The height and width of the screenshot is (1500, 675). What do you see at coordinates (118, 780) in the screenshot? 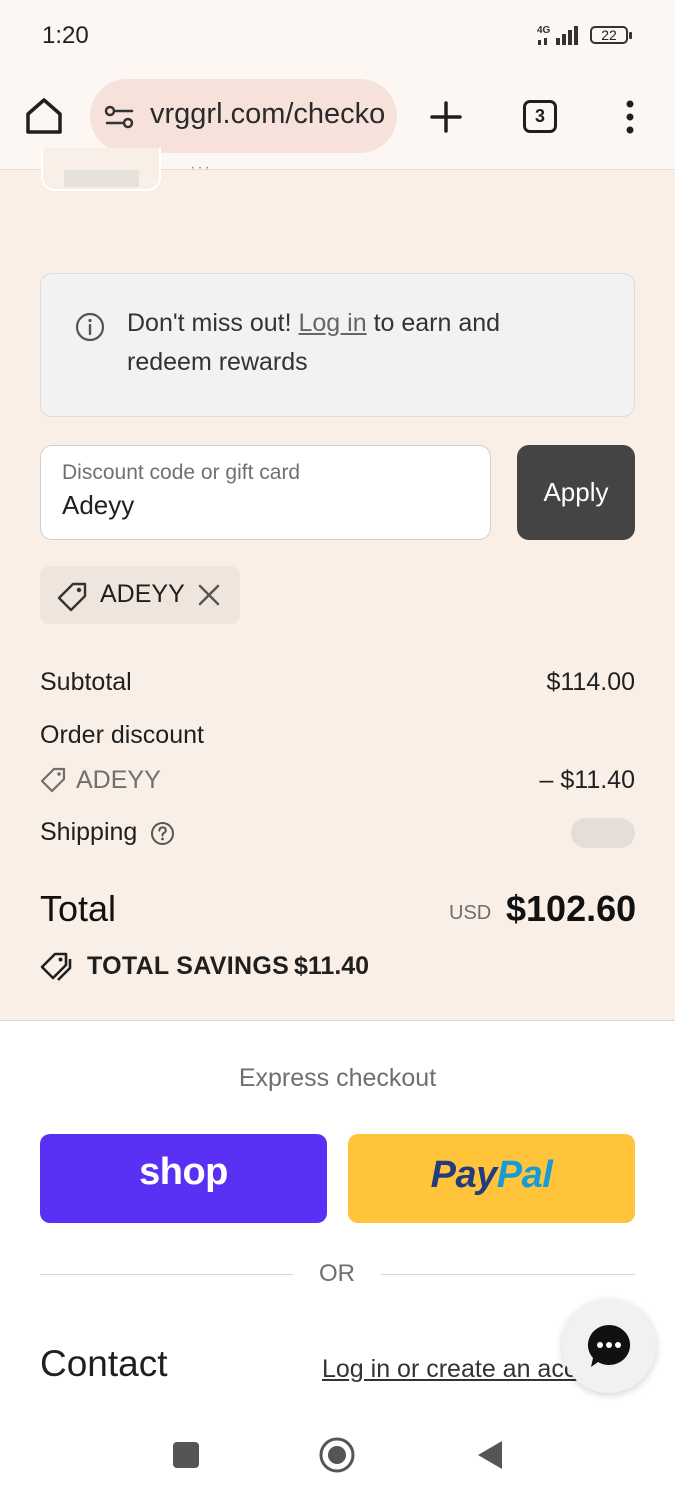
I see `discount-code-name: ADEYY` at bounding box center [118, 780].